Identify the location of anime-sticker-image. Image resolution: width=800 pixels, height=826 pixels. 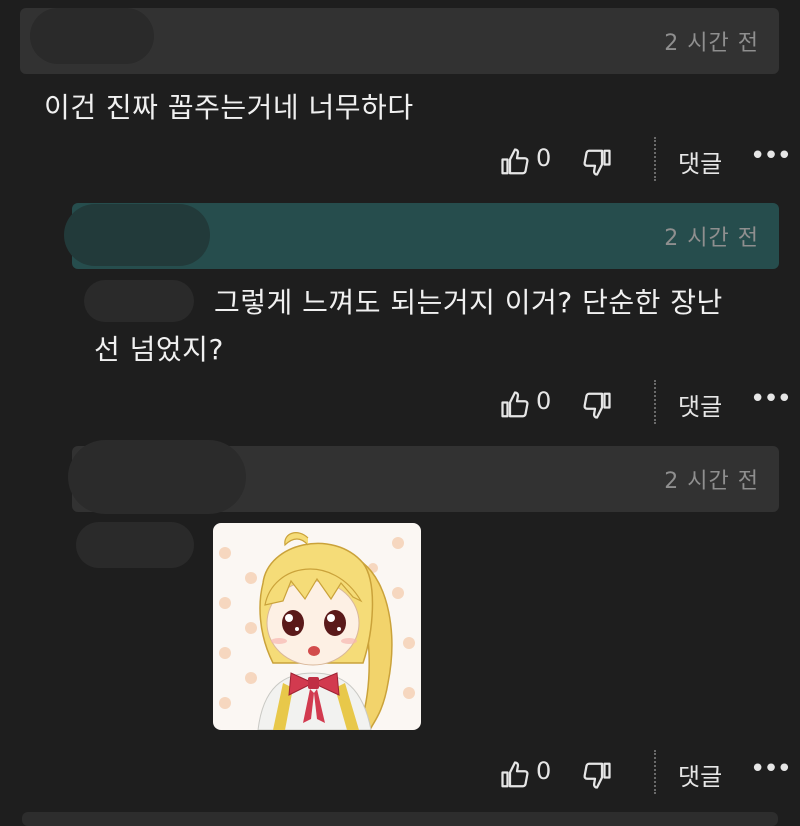
(317, 626).